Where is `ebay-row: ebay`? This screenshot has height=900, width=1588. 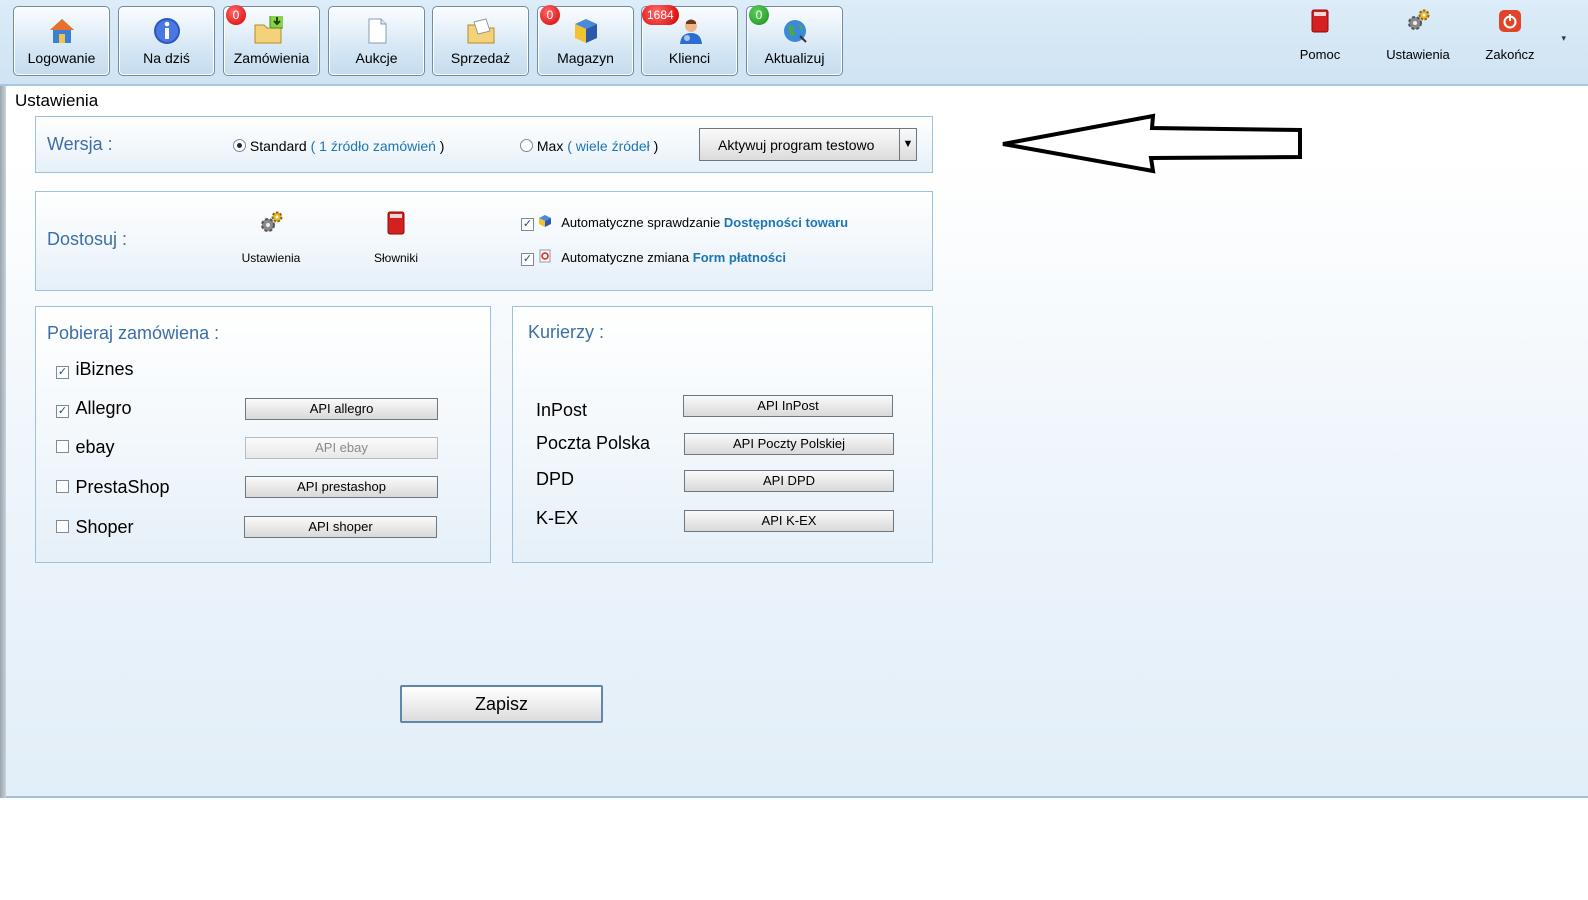 ebay-row: ebay is located at coordinates (85, 447).